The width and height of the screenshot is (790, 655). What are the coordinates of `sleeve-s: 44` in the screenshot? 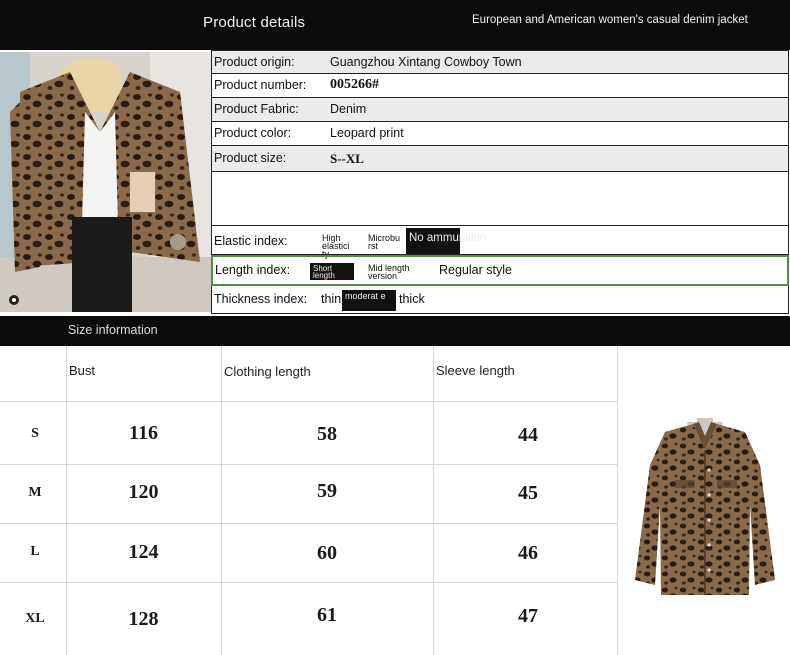 It's located at (528, 435).